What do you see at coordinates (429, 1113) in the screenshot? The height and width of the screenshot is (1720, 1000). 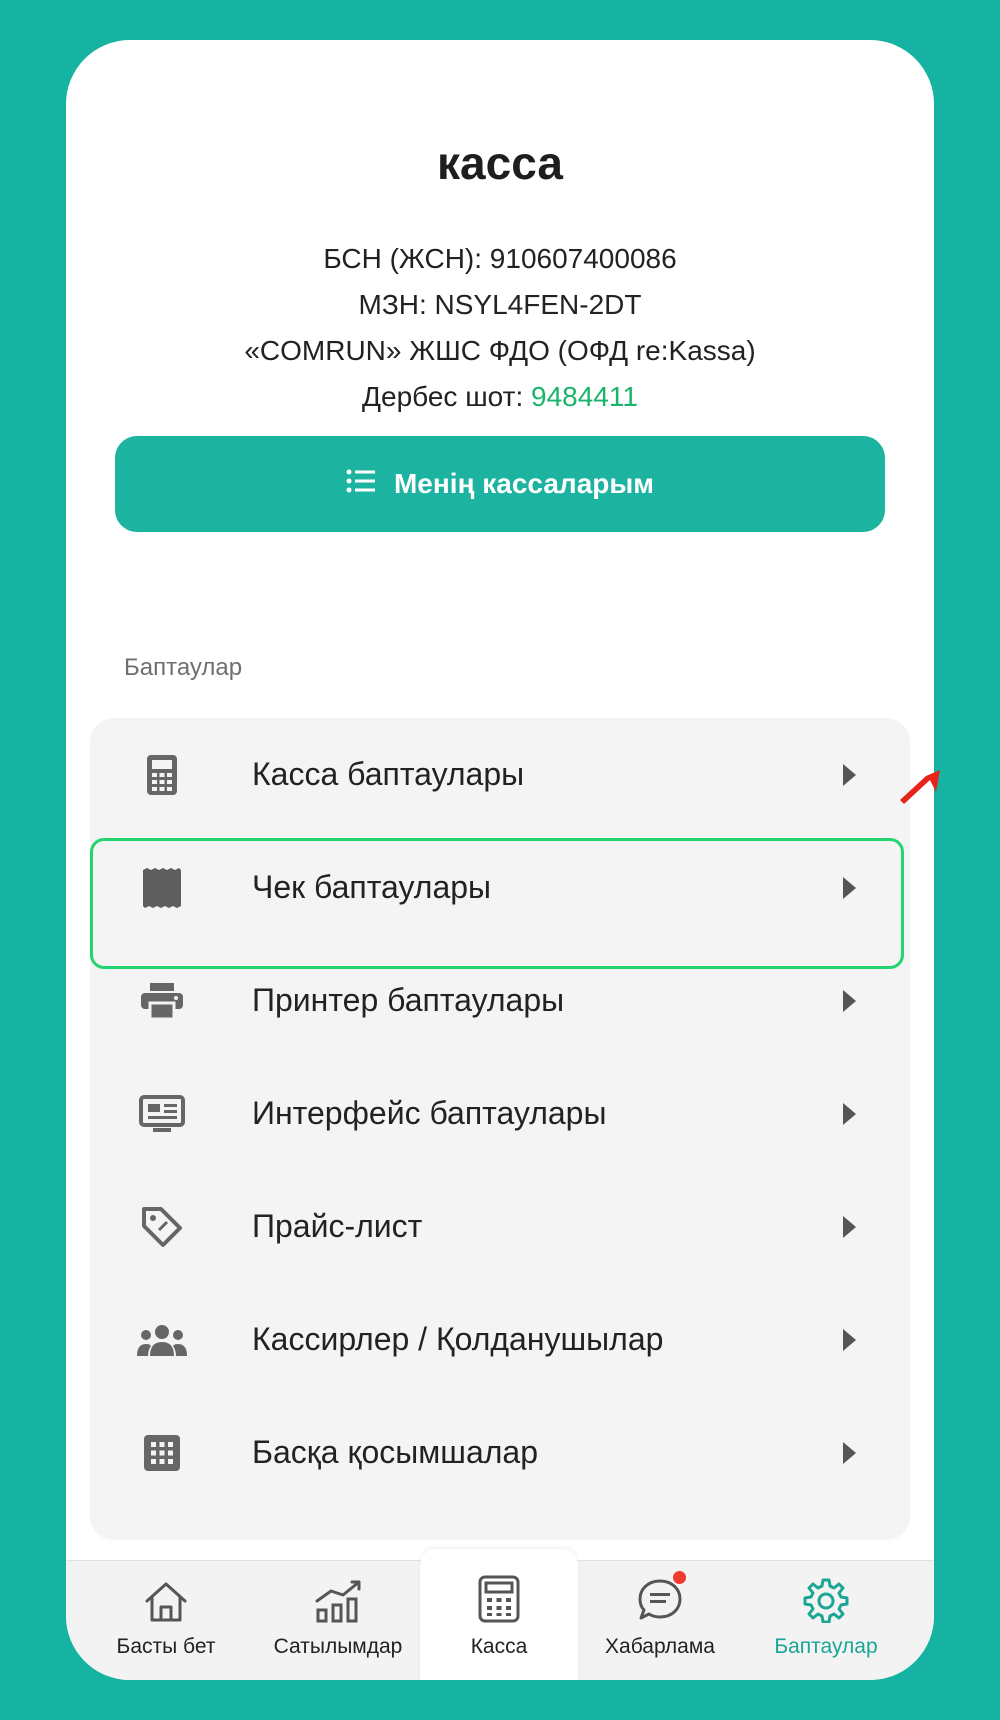 I see `settings-item-label: Интерфейс баптаулары` at bounding box center [429, 1113].